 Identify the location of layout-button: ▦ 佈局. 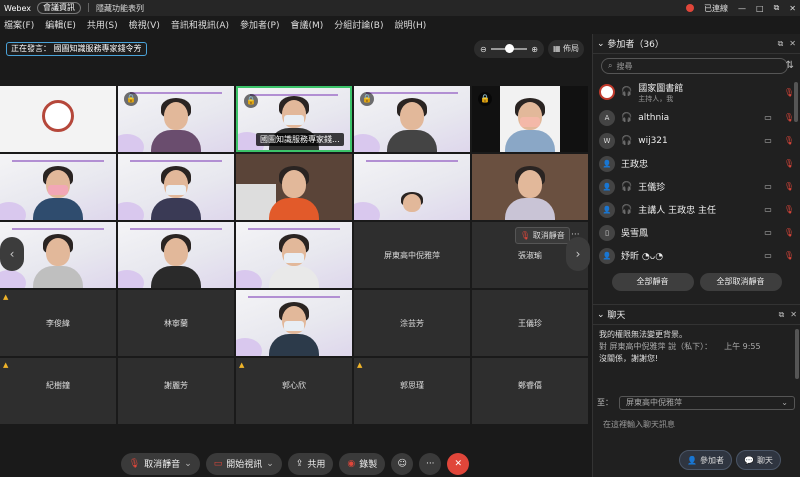
(566, 49).